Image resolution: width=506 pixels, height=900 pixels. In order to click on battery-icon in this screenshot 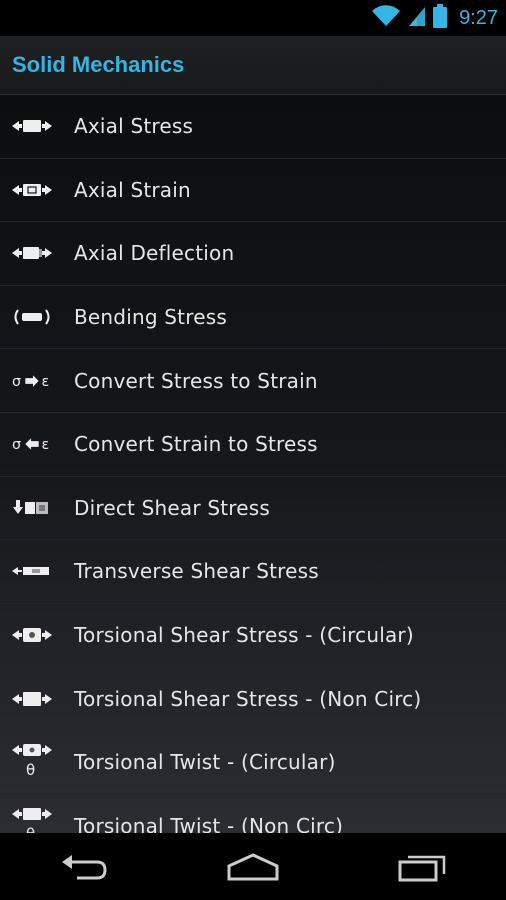, I will do `click(440, 18)`.